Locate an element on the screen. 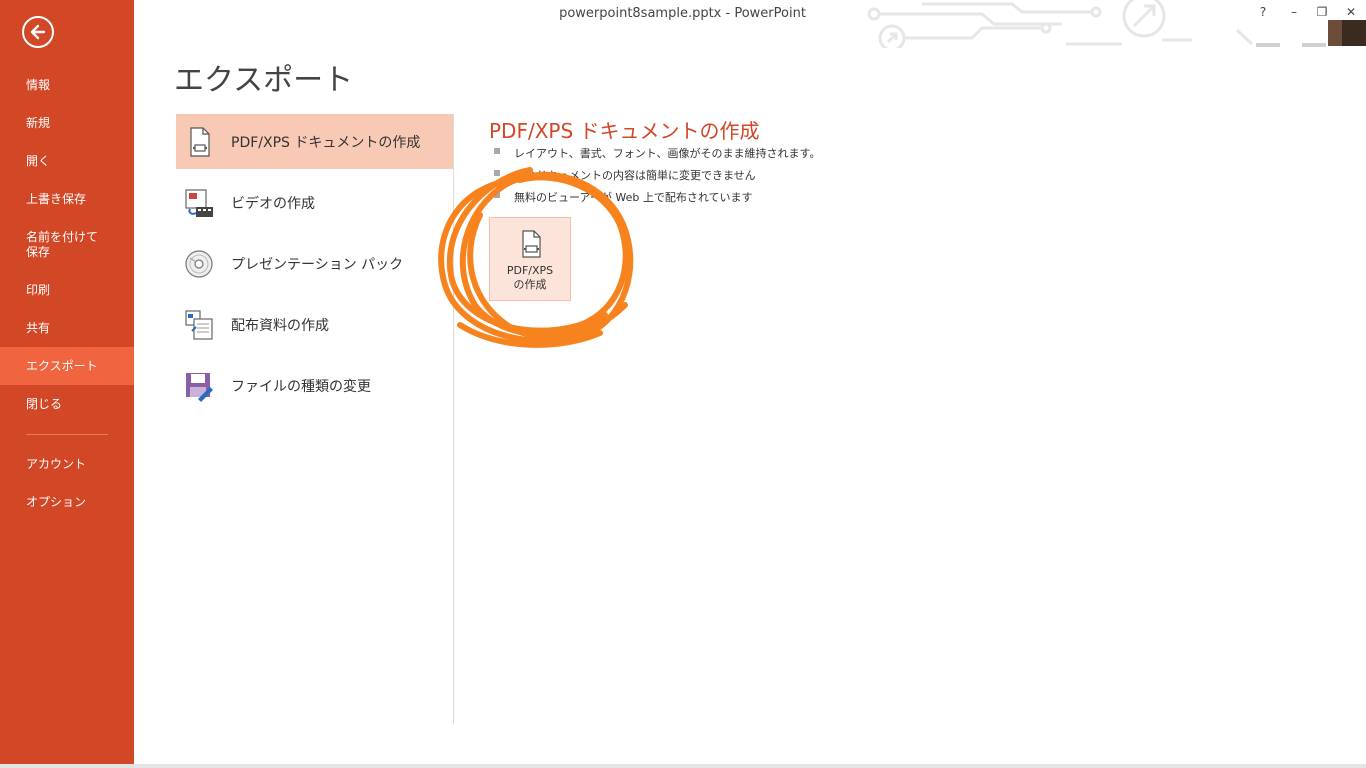 The width and height of the screenshot is (1366, 768). nav-new: 新規 is located at coordinates (67, 123).